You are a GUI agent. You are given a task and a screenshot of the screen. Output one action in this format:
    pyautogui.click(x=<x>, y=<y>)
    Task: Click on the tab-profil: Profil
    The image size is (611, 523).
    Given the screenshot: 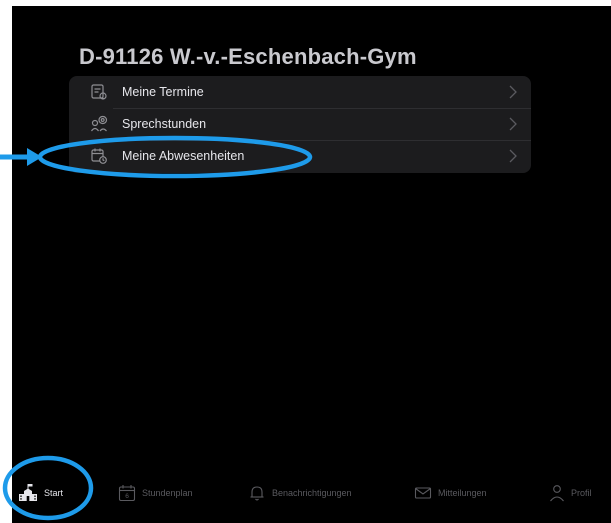 What is the action you would take?
    pyautogui.click(x=570, y=493)
    